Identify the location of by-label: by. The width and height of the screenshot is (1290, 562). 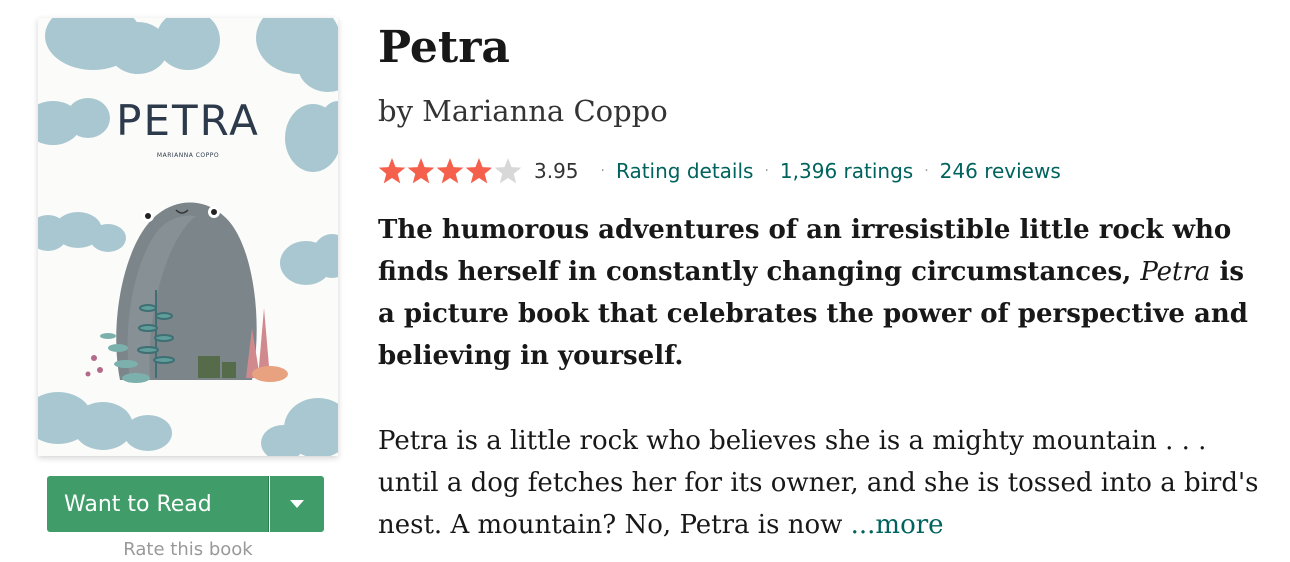
(395, 111).